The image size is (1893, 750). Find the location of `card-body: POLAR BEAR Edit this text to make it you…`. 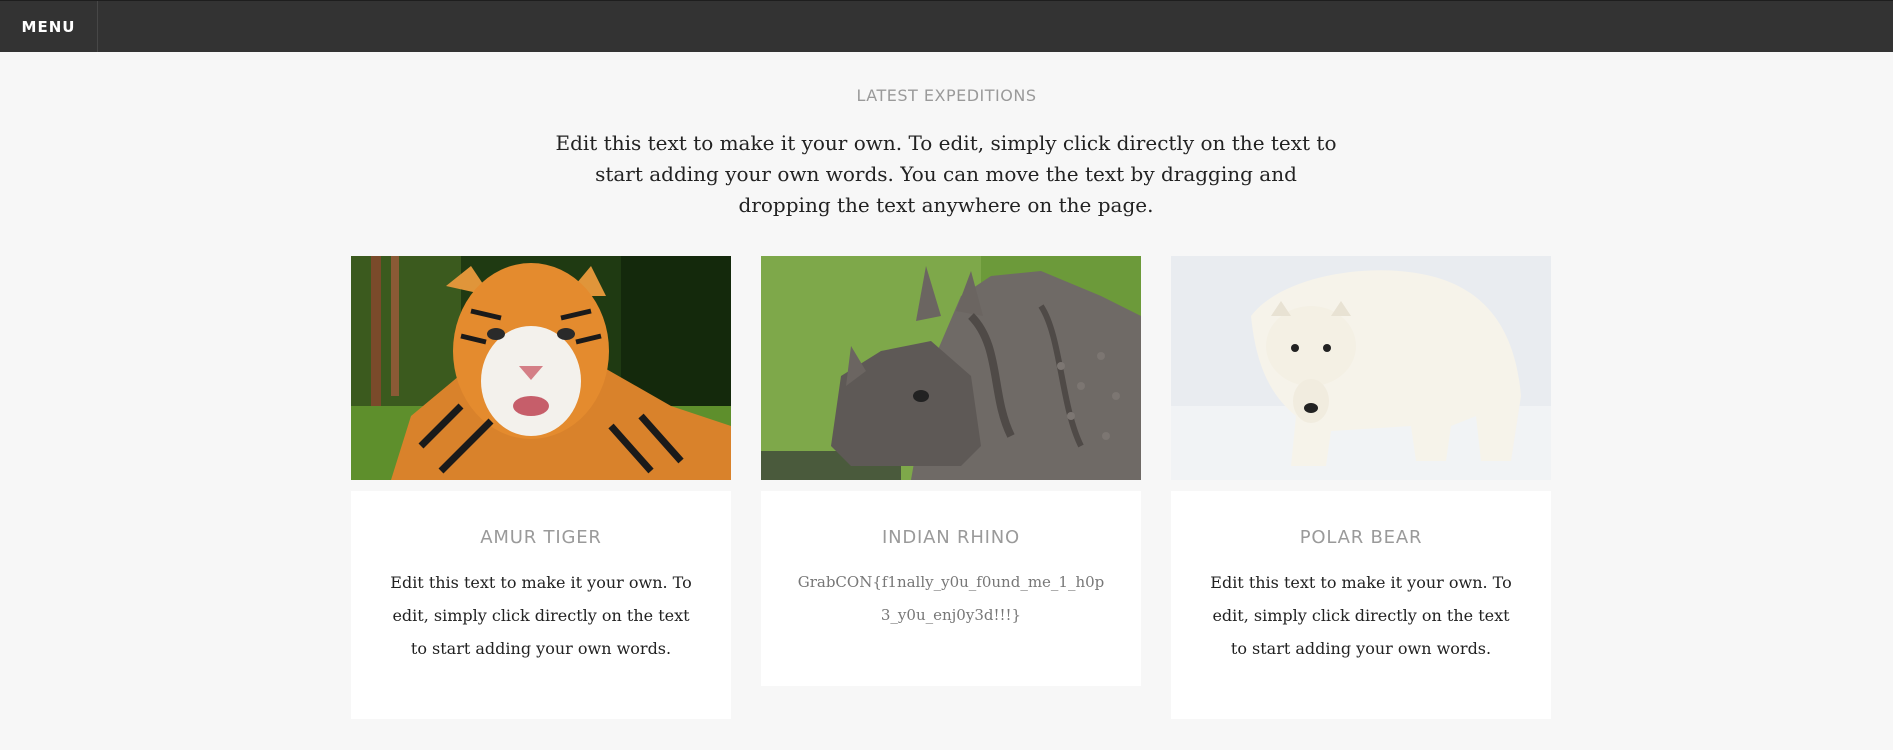

card-body: POLAR BEAR Edit this text to make it you… is located at coordinates (1361, 605).